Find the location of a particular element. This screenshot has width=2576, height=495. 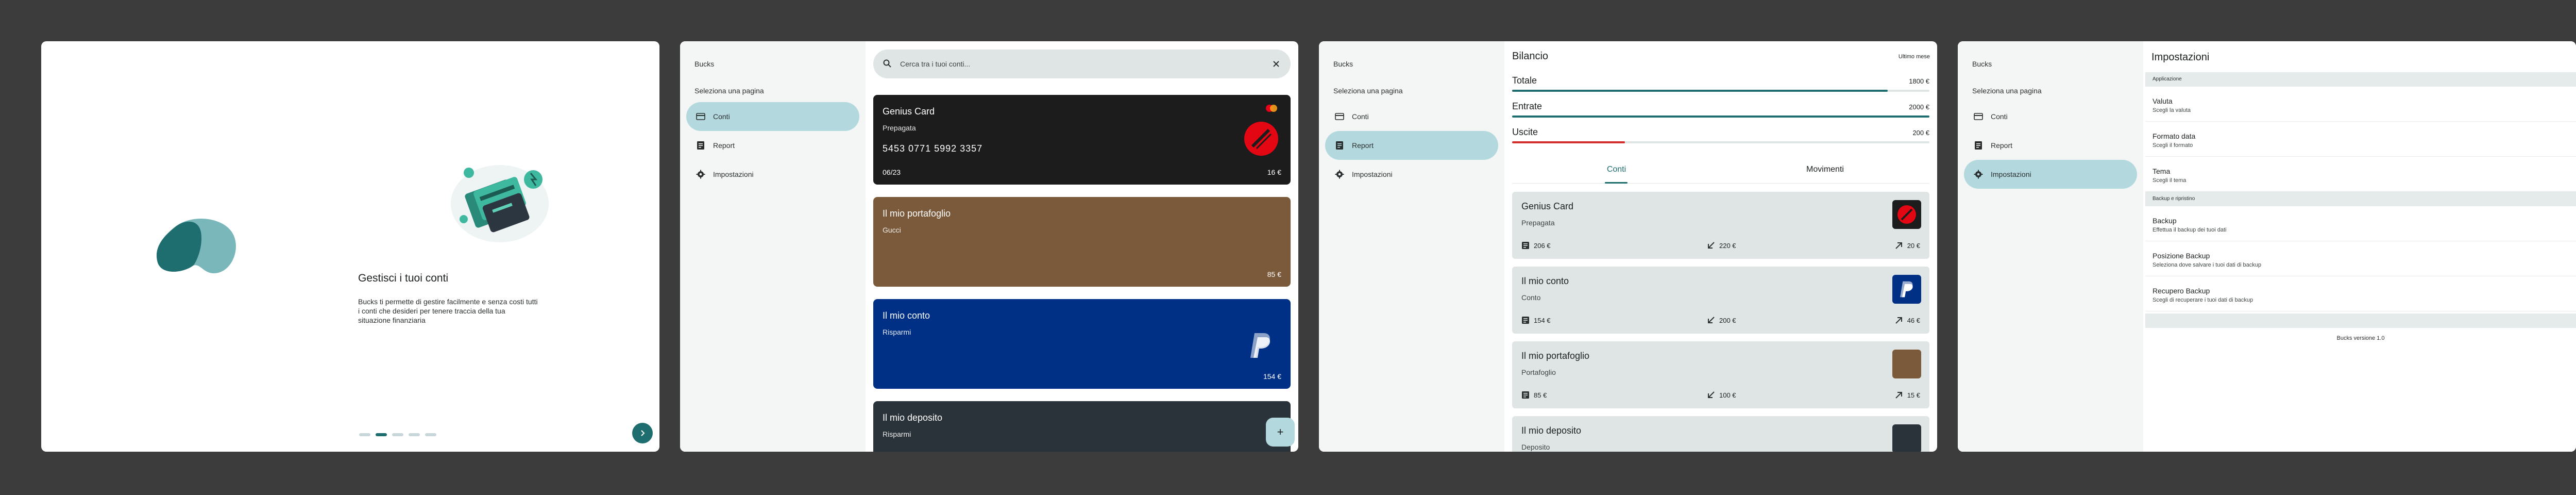

account-expense: 46 € is located at coordinates (1907, 320).